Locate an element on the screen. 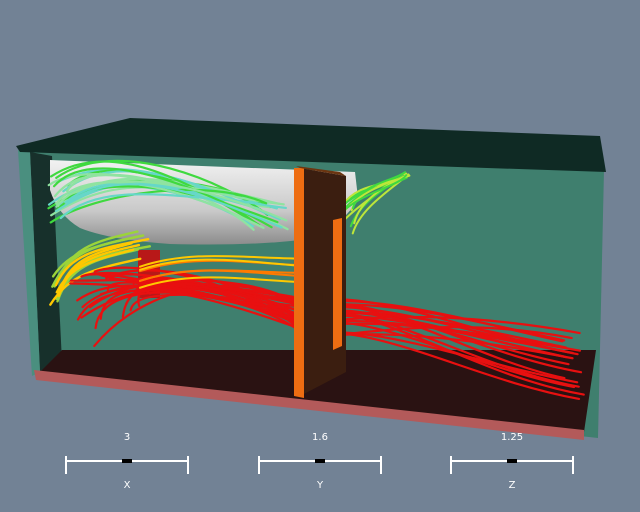 The width and height of the screenshot is (640, 512). scale-bar-y: 1.6 Y is located at coordinates (320, 467).